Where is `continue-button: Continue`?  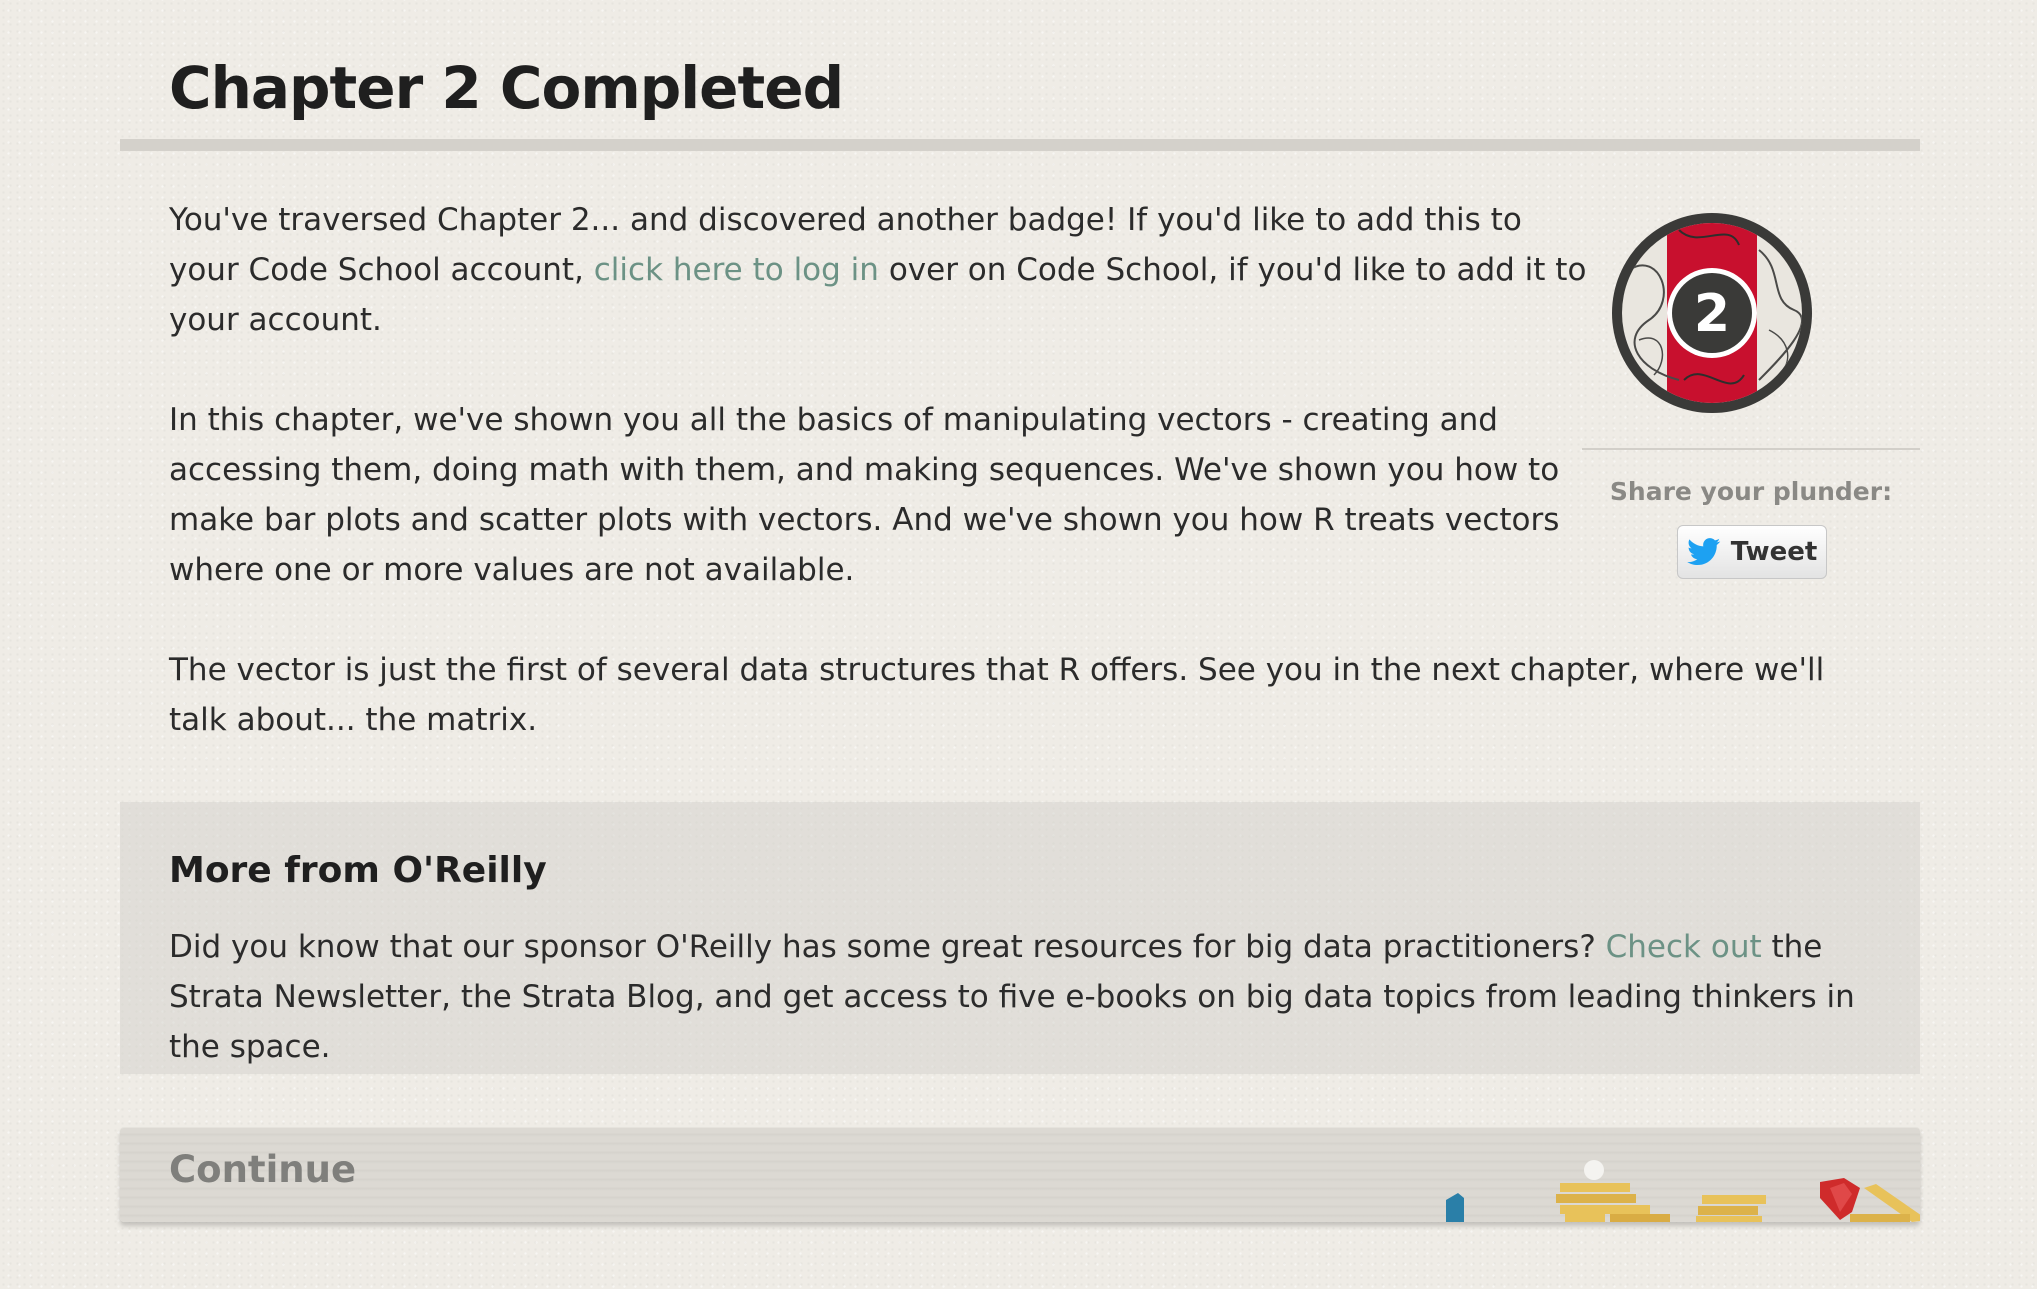 continue-button: Continue is located at coordinates (1020, 1174).